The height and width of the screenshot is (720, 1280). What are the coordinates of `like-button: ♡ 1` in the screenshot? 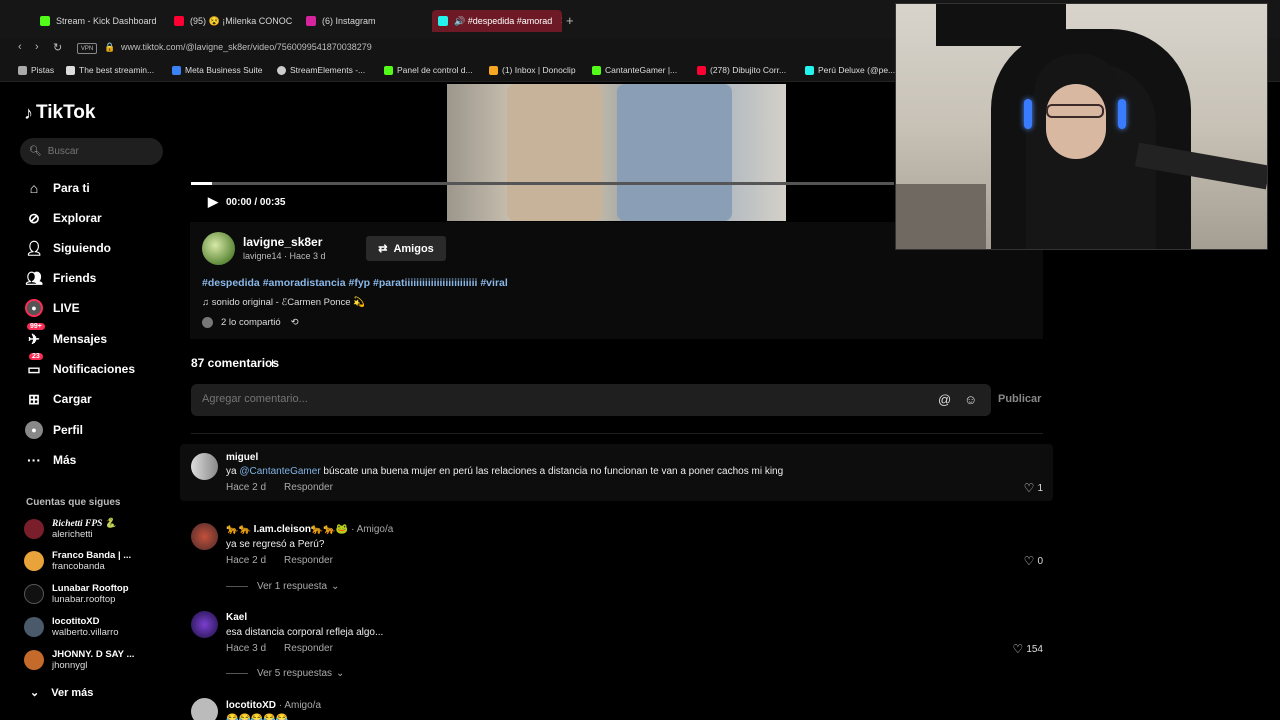 It's located at (1033, 488).